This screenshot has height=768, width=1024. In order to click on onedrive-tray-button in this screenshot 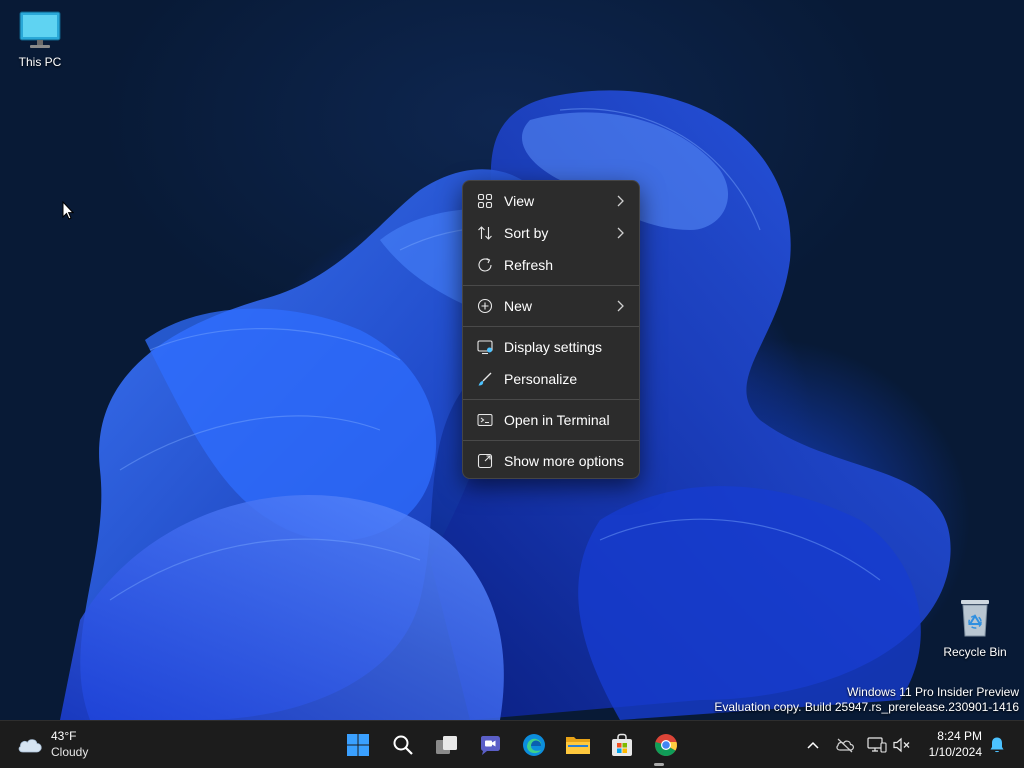, I will do `click(845, 745)`.